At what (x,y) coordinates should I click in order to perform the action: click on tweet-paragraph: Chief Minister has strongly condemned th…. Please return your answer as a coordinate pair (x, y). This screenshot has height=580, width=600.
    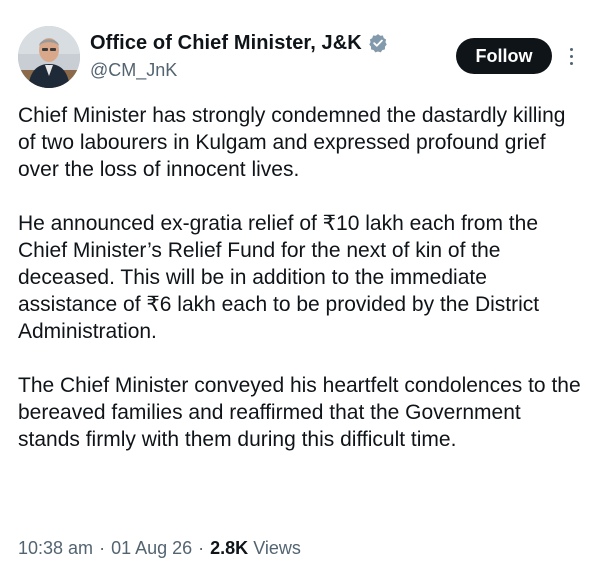
    Looking at the image, I should click on (292, 142).